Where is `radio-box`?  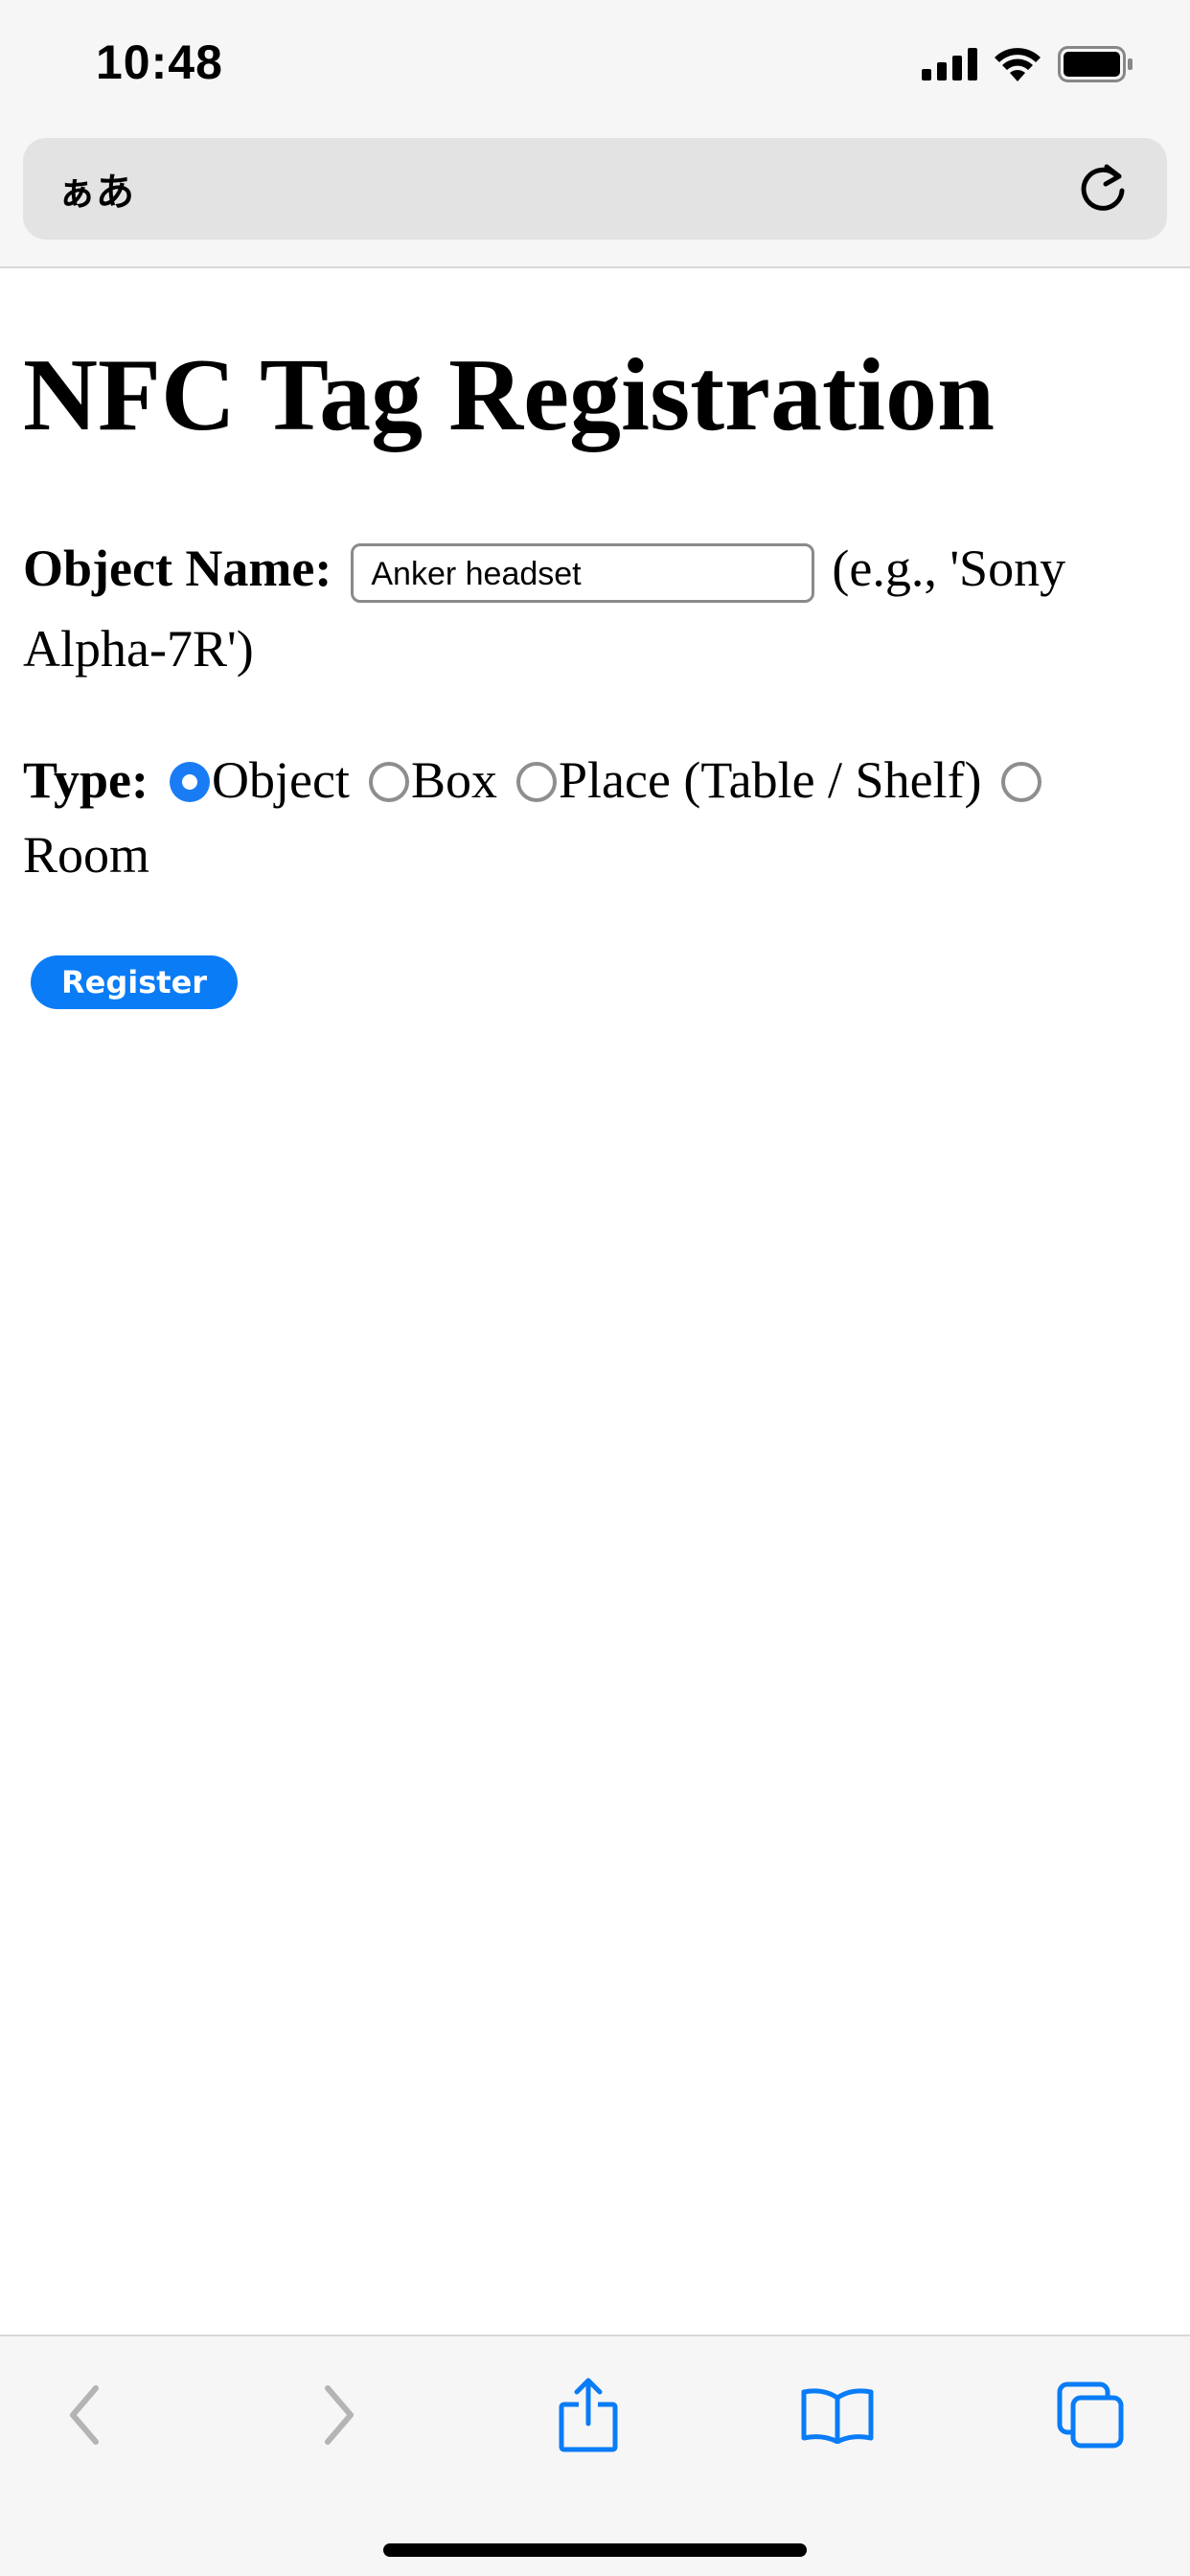 radio-box is located at coordinates (389, 782).